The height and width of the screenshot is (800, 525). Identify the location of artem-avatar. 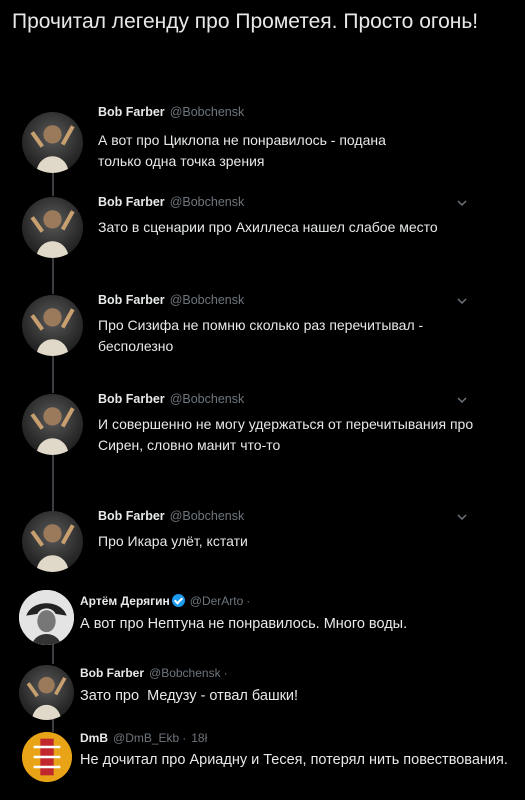
(46, 617).